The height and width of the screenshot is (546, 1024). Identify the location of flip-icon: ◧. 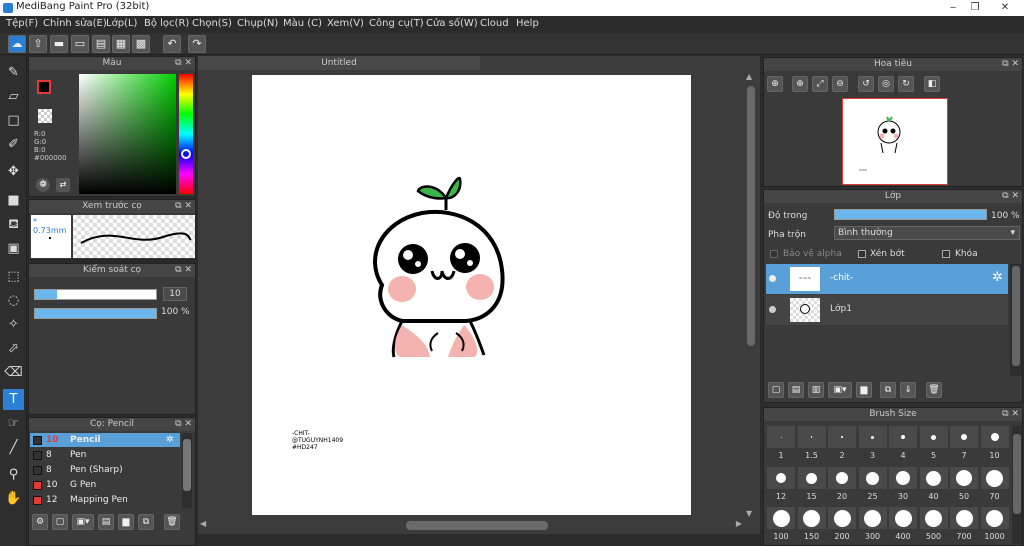
(932, 84).